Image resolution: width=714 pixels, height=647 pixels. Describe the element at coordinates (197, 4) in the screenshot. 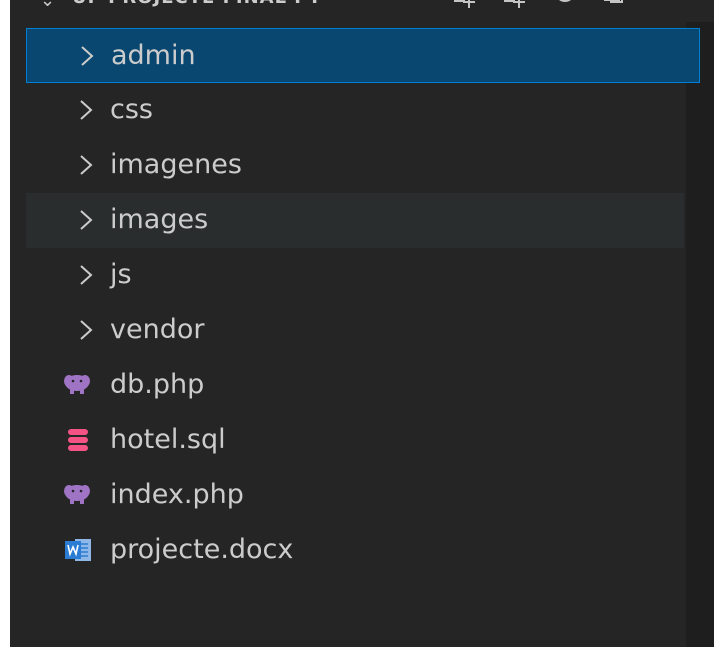

I see `explorer-section-title: UF PROJECTE FINAL PT` at that location.